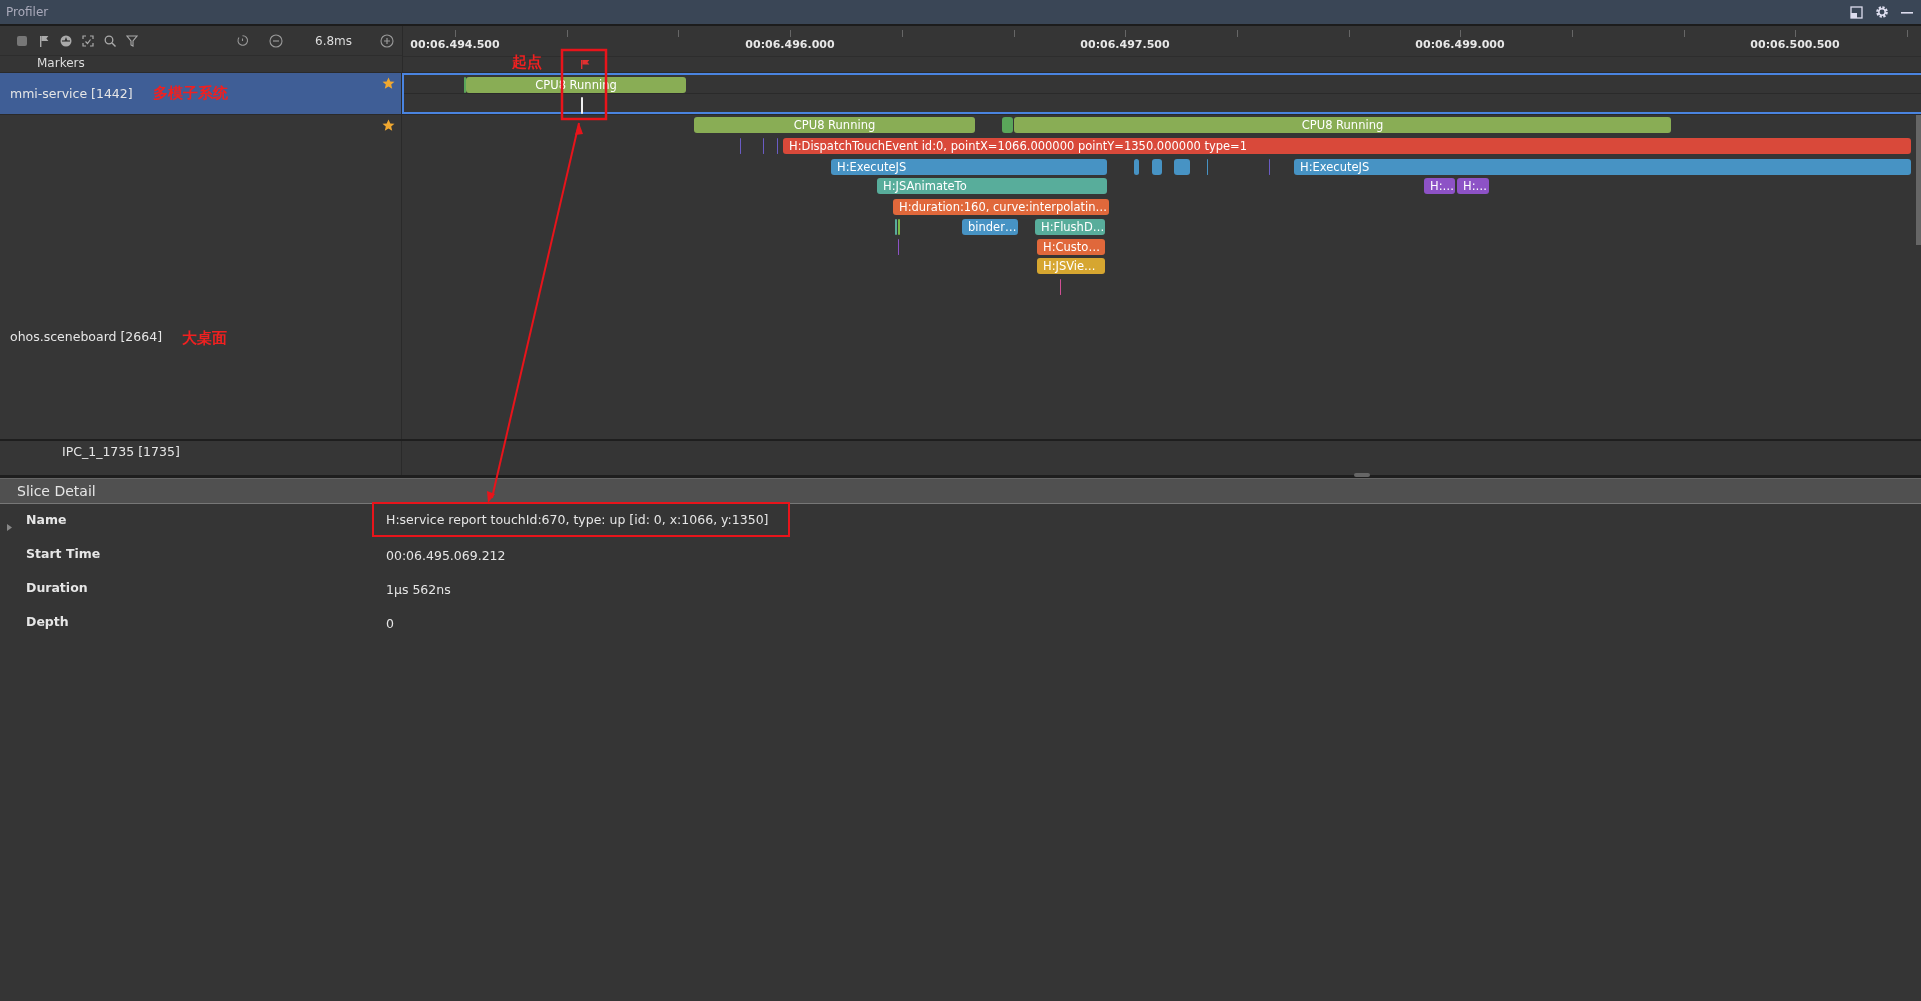 This screenshot has width=1921, height=1001. I want to click on field-value: 1μs 562ns, so click(419, 589).